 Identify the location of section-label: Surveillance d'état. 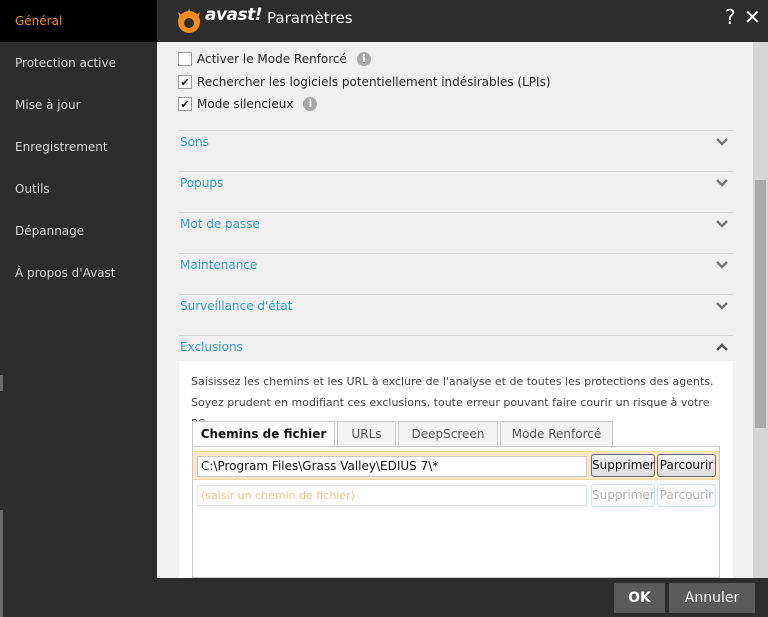
(236, 306).